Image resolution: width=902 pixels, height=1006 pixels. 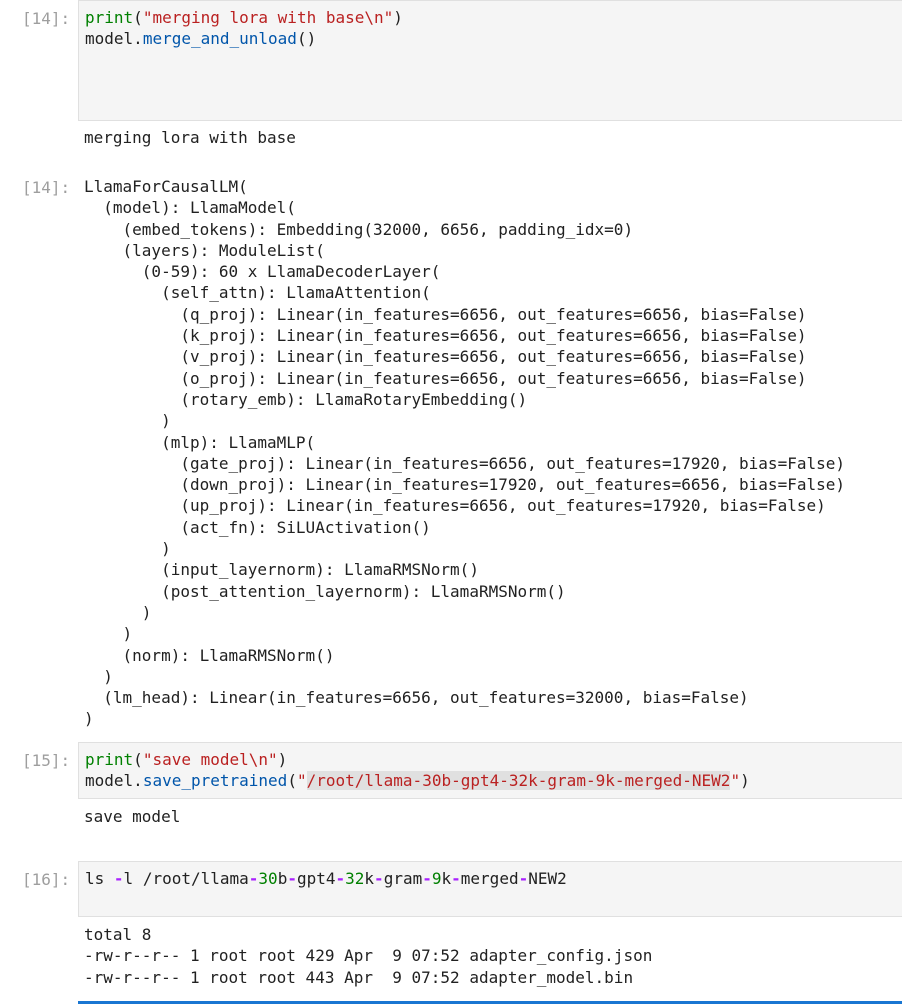 I want to click on output-line: (input_layernorm): LlamaRMSNorm(), so click(x=281, y=570).